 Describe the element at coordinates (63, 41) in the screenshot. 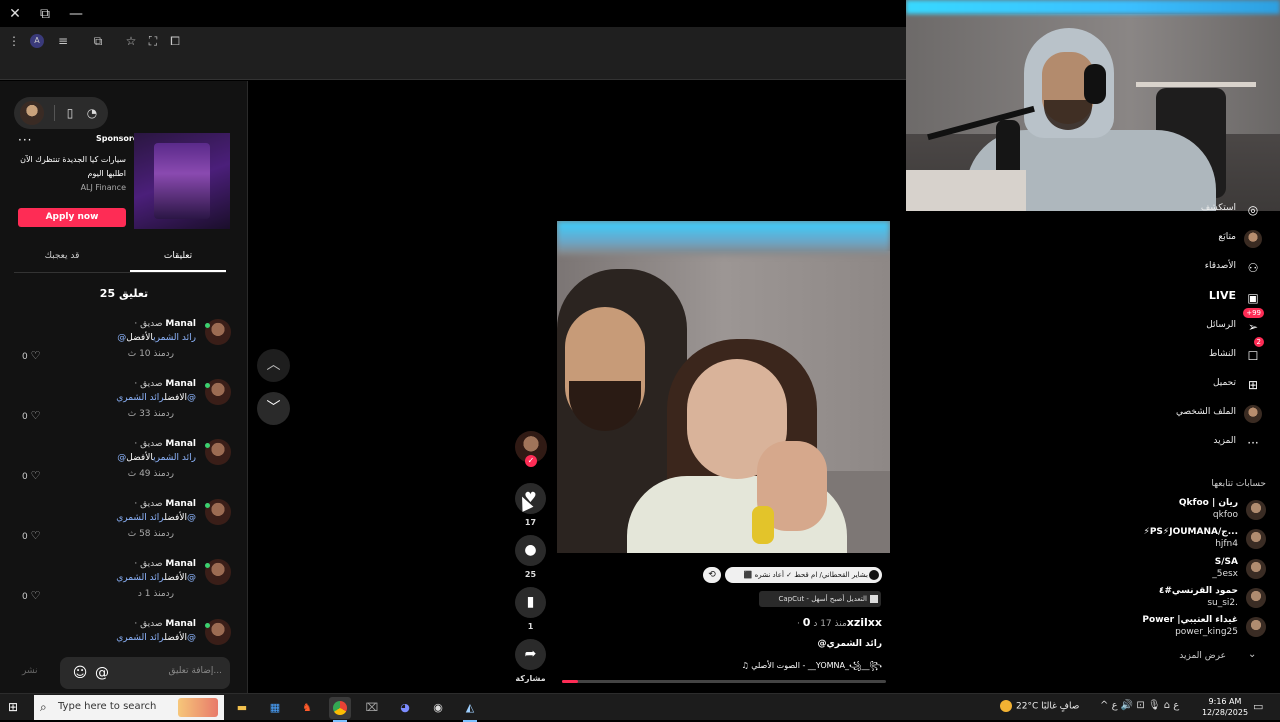

I see `media-control-icon: ≡` at that location.